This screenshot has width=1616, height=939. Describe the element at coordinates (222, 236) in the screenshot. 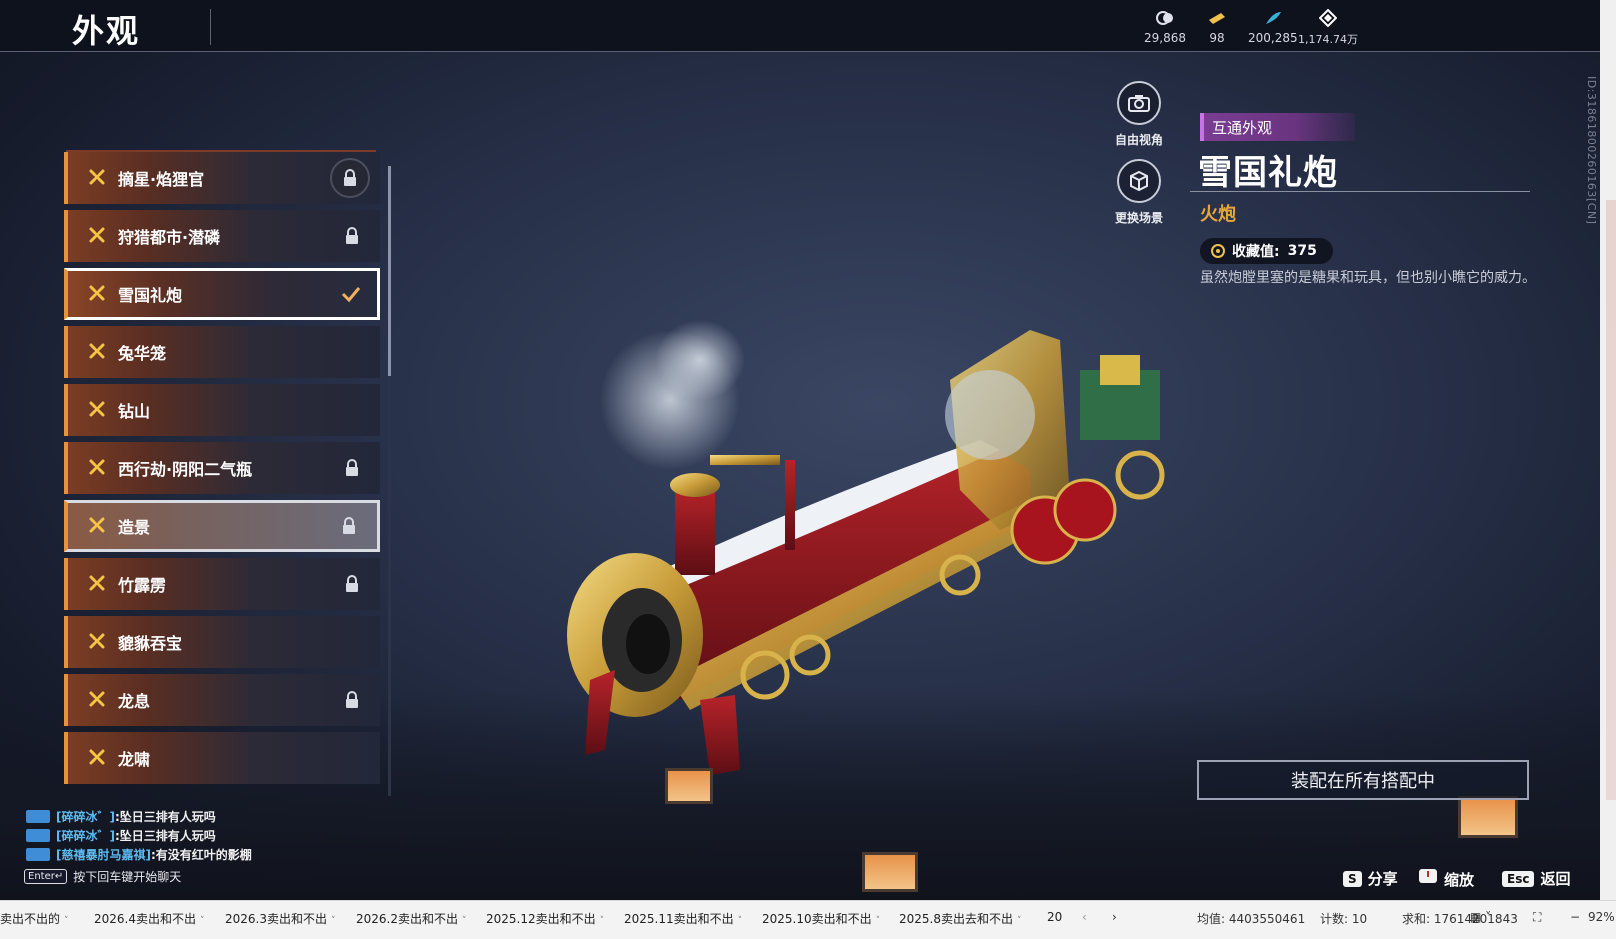

I see `skin-list-item: 狩猎都市·潜磷` at that location.